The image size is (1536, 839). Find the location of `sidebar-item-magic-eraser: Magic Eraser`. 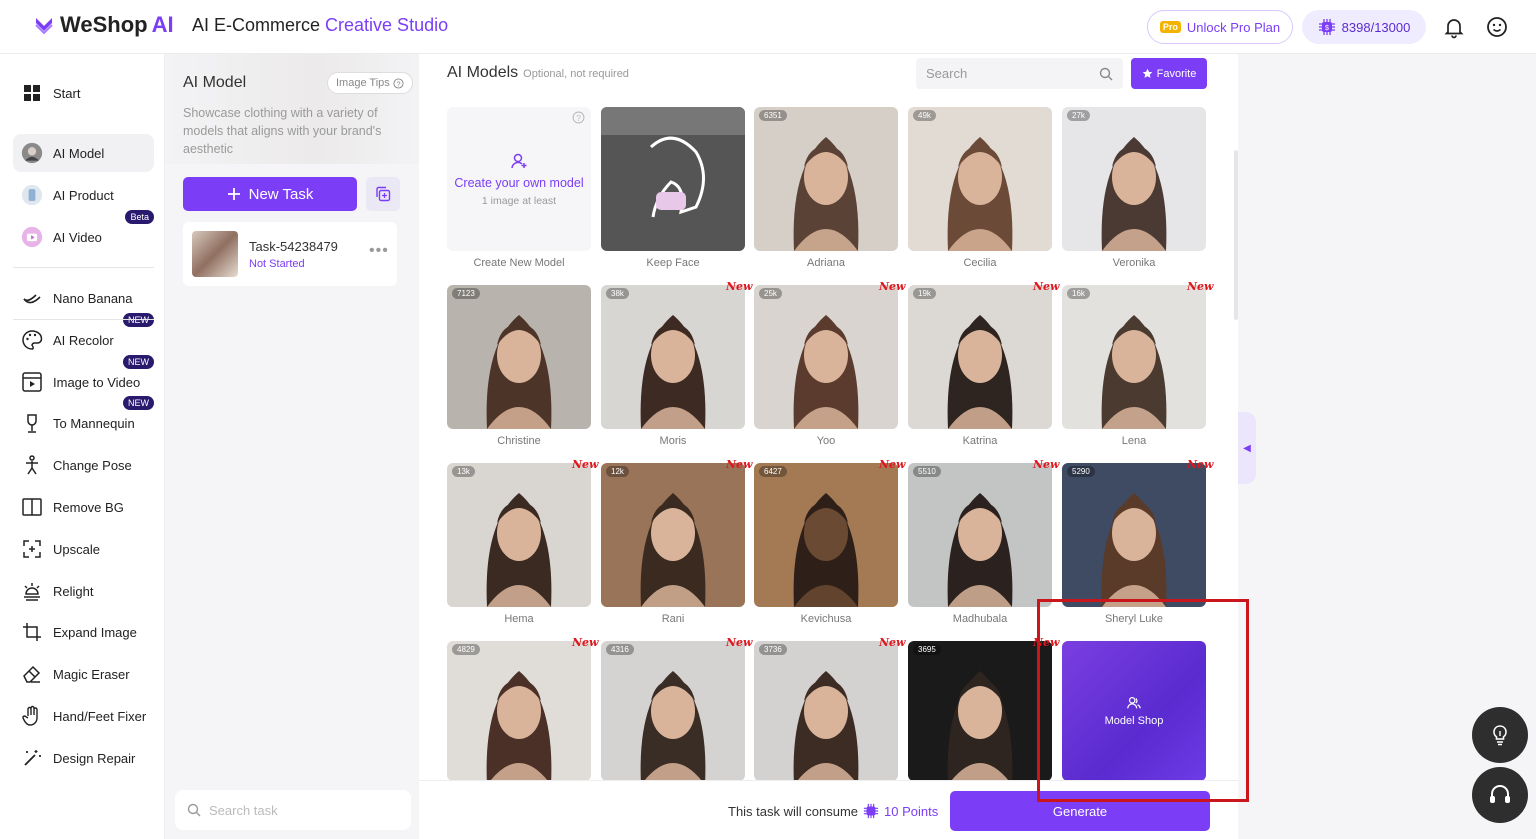

sidebar-item-magic-eraser: Magic Eraser is located at coordinates (83, 674).